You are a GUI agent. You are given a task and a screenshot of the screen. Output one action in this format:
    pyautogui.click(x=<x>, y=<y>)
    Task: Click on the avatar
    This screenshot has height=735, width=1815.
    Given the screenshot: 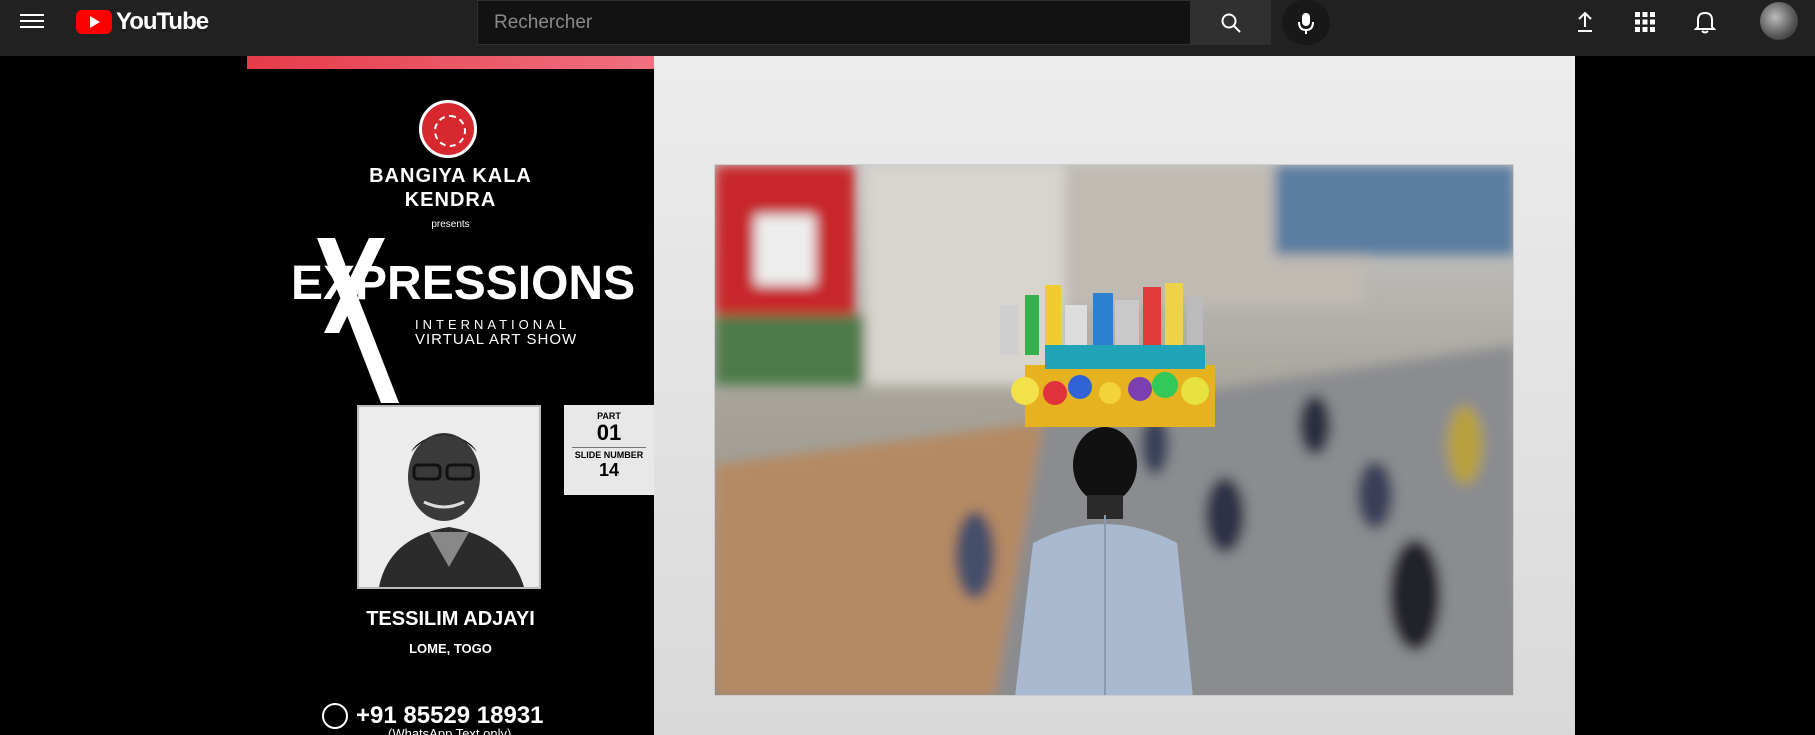 What is the action you would take?
    pyautogui.click(x=1779, y=21)
    